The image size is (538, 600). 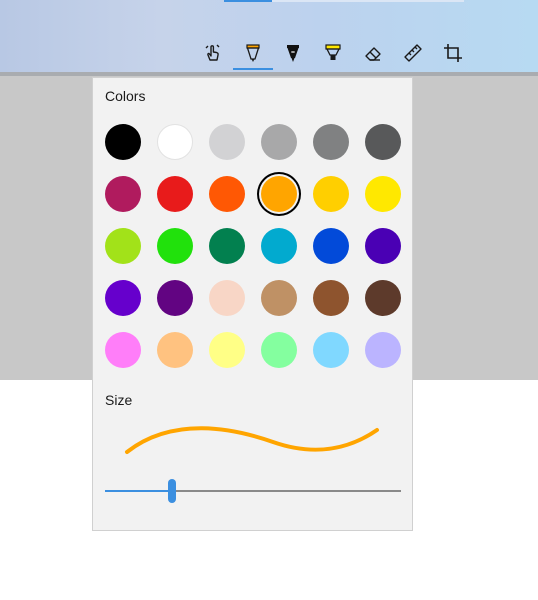 What do you see at coordinates (368, 1) in the screenshot?
I see `toolbar-strip` at bounding box center [368, 1].